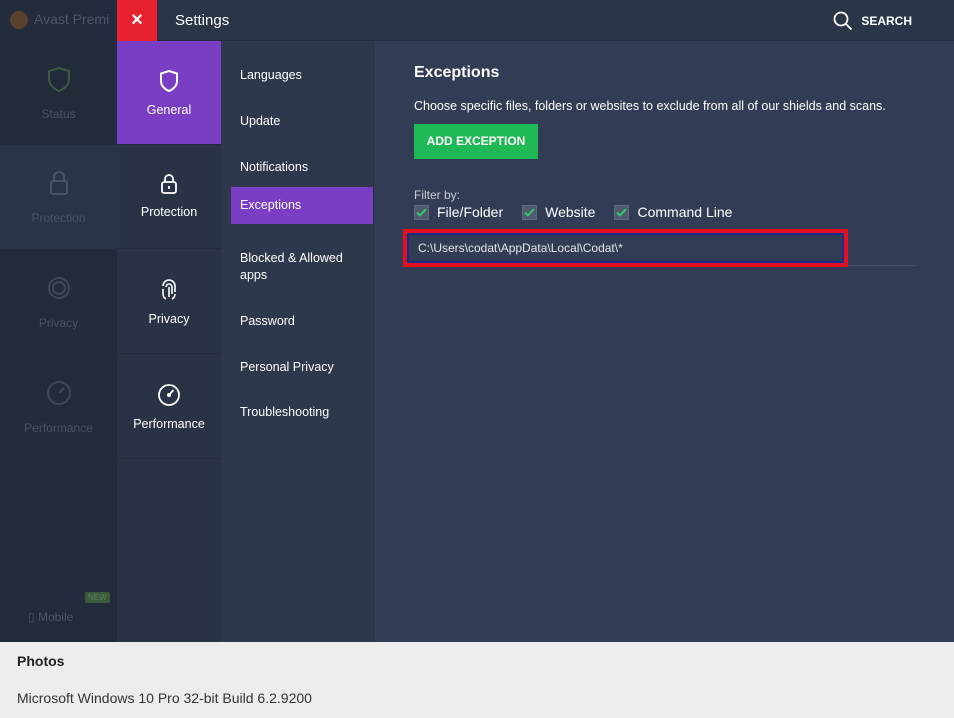  I want to click on submenu-update: Update, so click(302, 121).